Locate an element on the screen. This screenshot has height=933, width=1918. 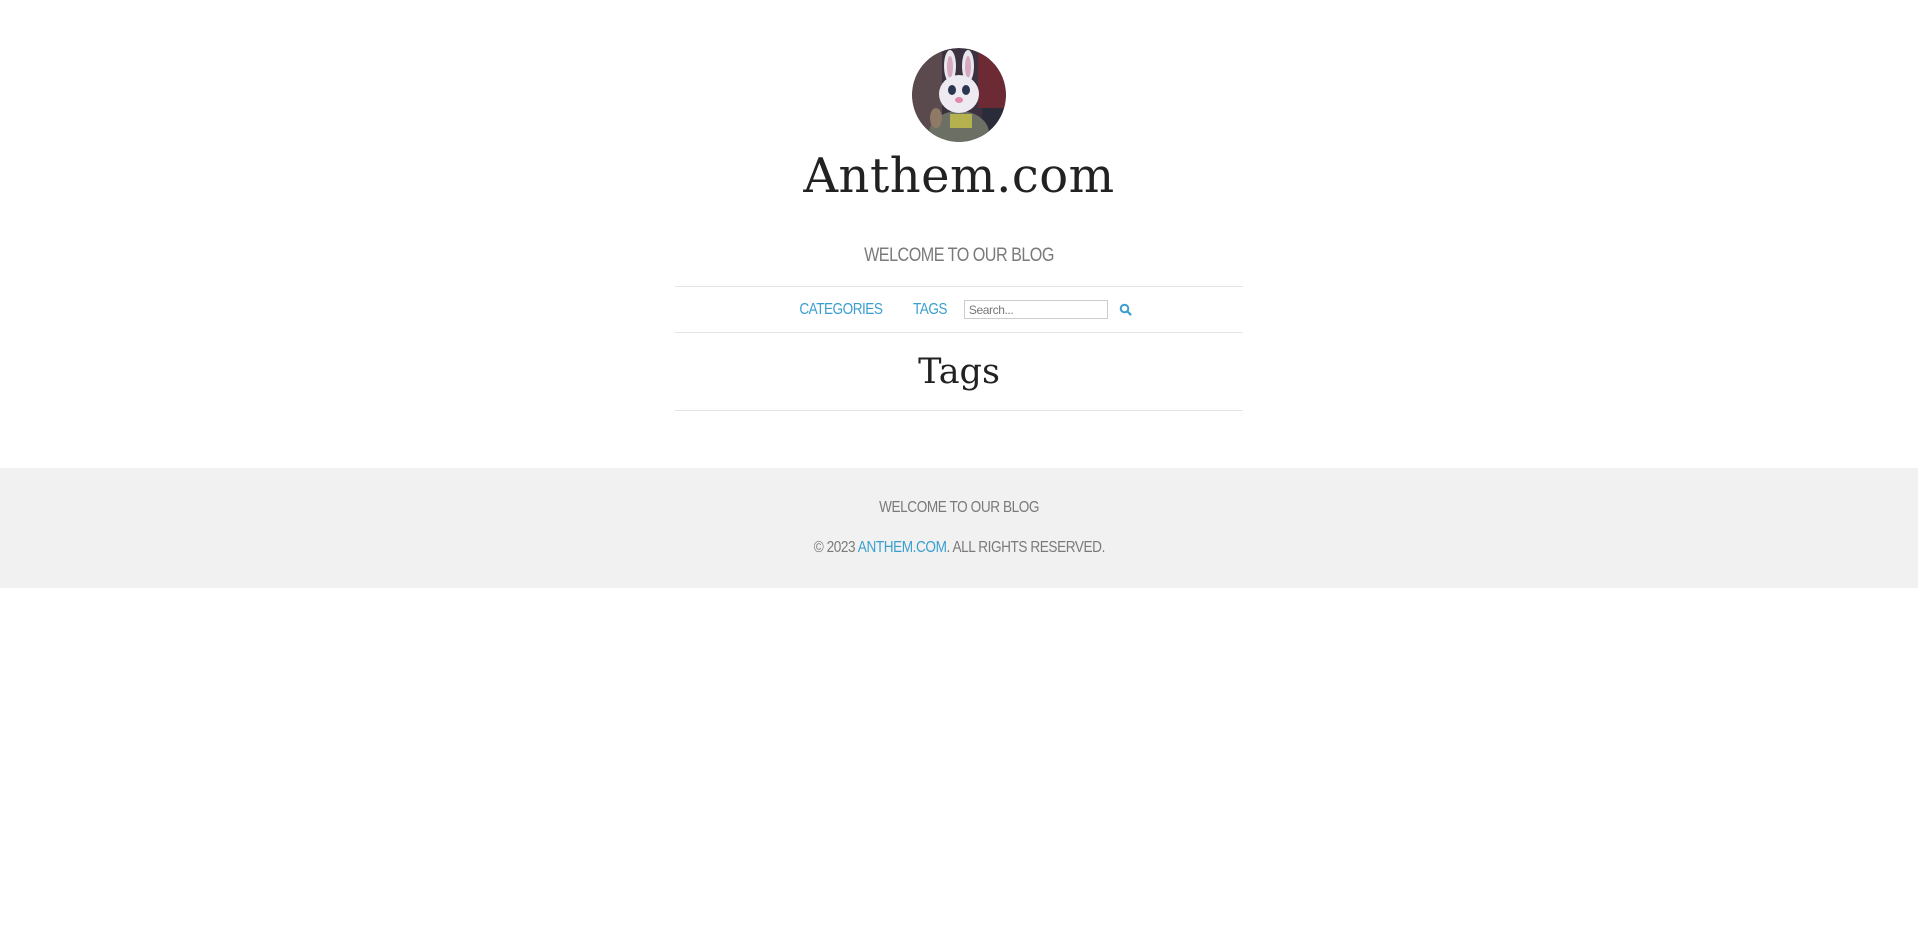
footer-tagline: WELCOME TO OUR BLOG is located at coordinates (959, 507).